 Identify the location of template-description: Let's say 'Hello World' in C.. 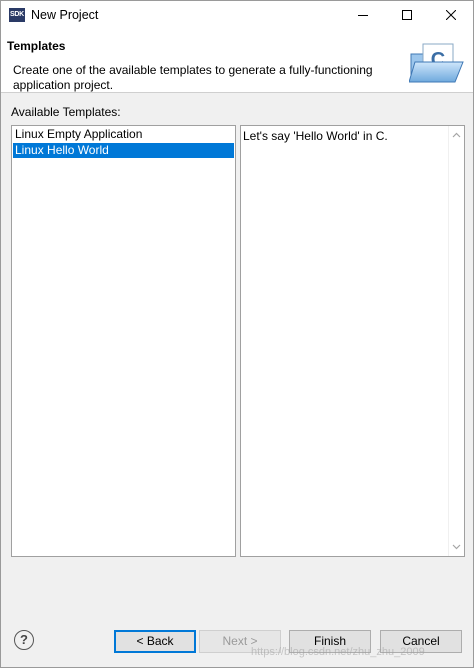
(315, 136).